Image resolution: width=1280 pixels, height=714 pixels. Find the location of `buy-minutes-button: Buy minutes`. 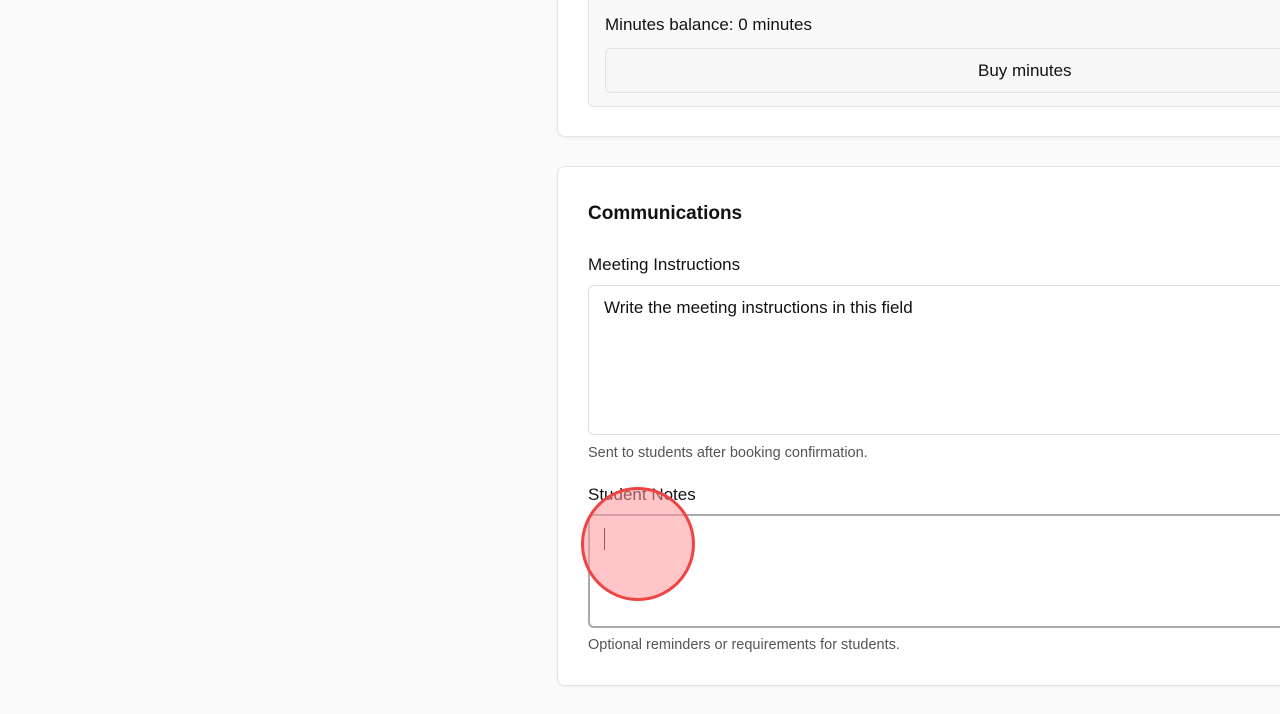

buy-minutes-button: Buy minutes is located at coordinates (942, 70).